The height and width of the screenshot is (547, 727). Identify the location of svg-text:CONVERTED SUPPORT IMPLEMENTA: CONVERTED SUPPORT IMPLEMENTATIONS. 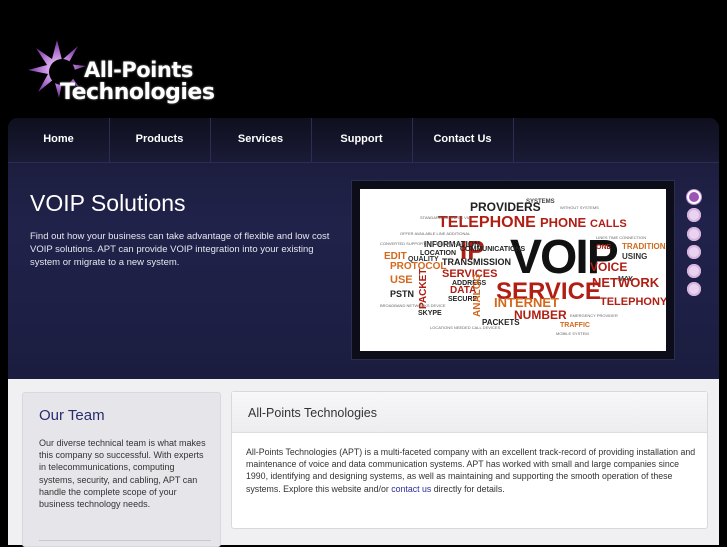
(422, 243).